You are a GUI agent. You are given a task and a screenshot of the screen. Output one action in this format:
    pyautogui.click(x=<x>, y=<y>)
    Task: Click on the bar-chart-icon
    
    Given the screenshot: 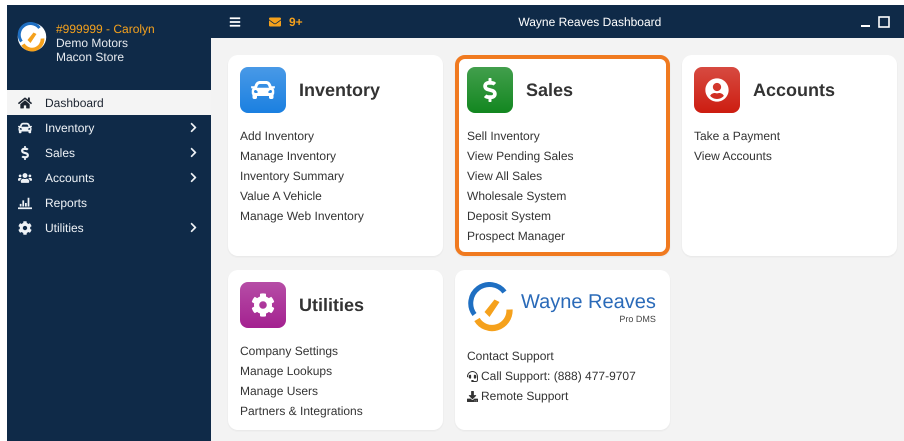 What is the action you would take?
    pyautogui.click(x=25, y=203)
    